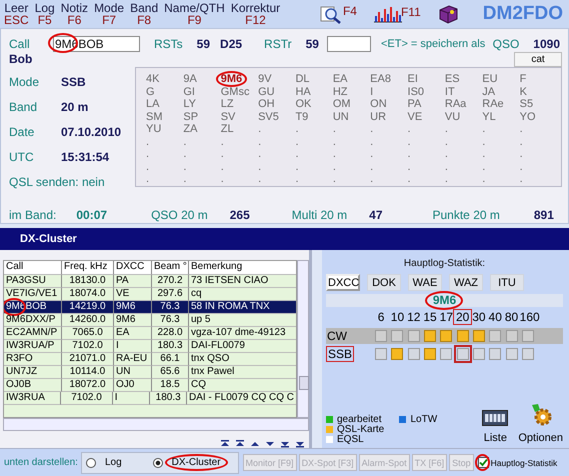 This screenshot has height=476, width=569. What do you see at coordinates (154, 129) in the screenshot?
I see `prefix: YU` at bounding box center [154, 129].